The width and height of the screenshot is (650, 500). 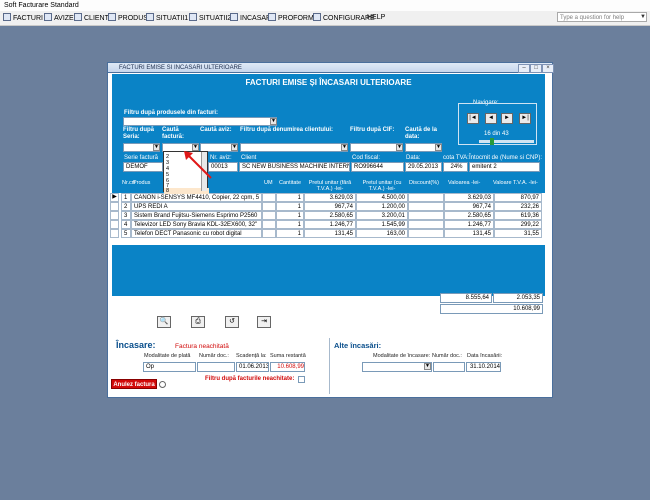 What do you see at coordinates (287, 367) in the screenshot?
I see `payment-remaining-field: 10.608,99` at bounding box center [287, 367].